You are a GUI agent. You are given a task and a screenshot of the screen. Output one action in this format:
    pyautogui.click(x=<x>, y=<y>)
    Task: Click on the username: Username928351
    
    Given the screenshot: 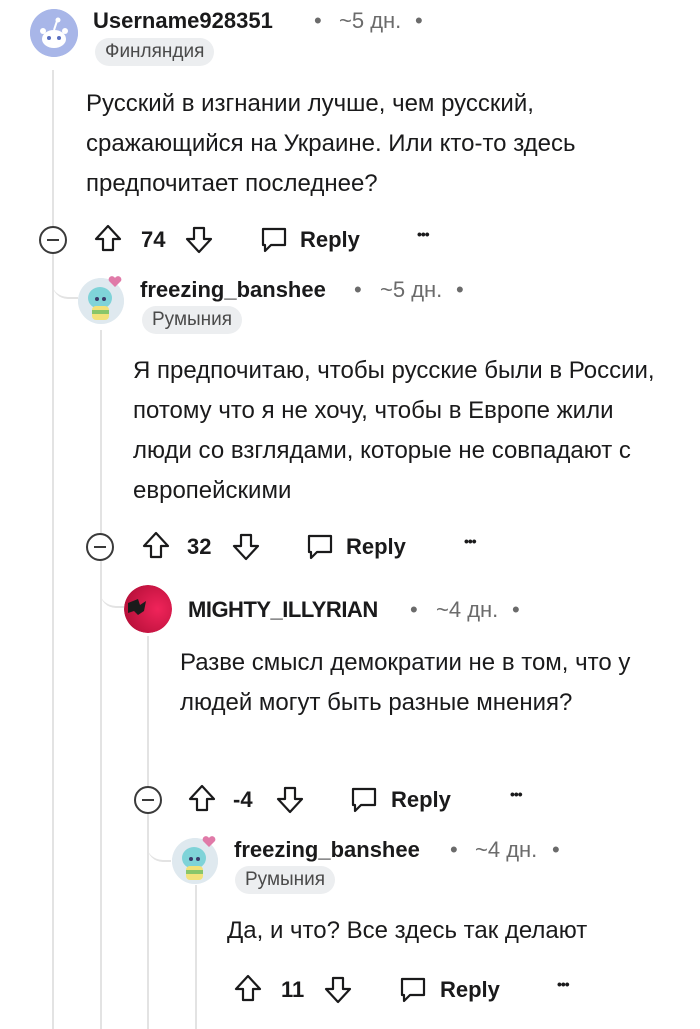 What is the action you would take?
    pyautogui.click(x=183, y=21)
    